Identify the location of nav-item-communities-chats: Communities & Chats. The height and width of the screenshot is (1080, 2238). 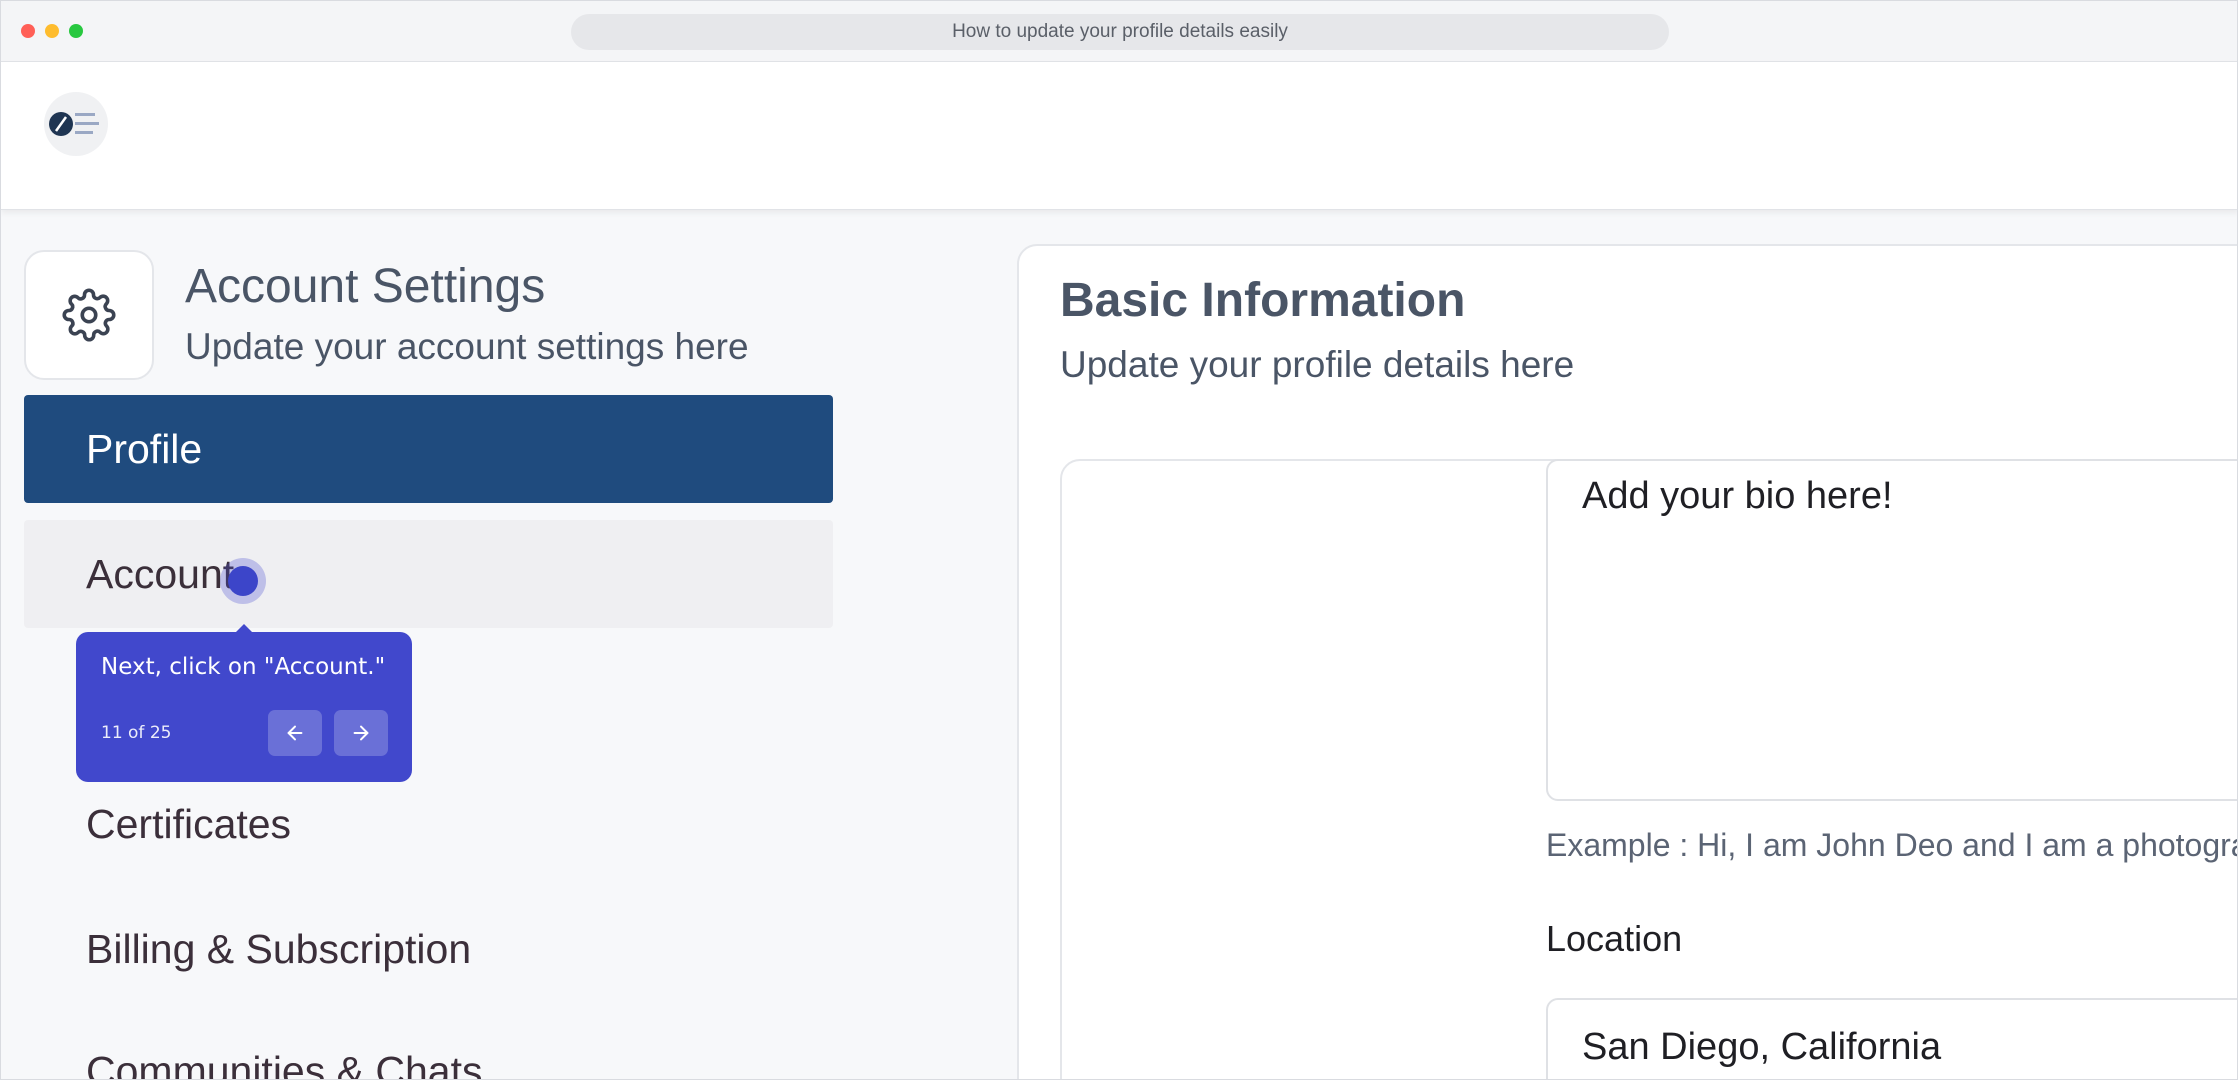
(428, 1055).